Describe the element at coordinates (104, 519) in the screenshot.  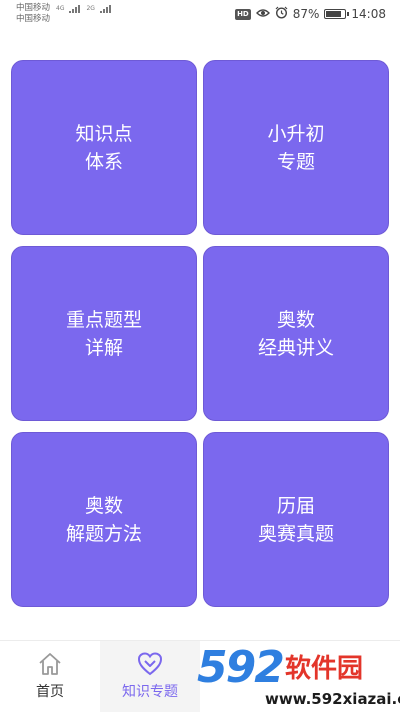
I see `tile-olympiad-methods: 奥数 解题方法` at that location.